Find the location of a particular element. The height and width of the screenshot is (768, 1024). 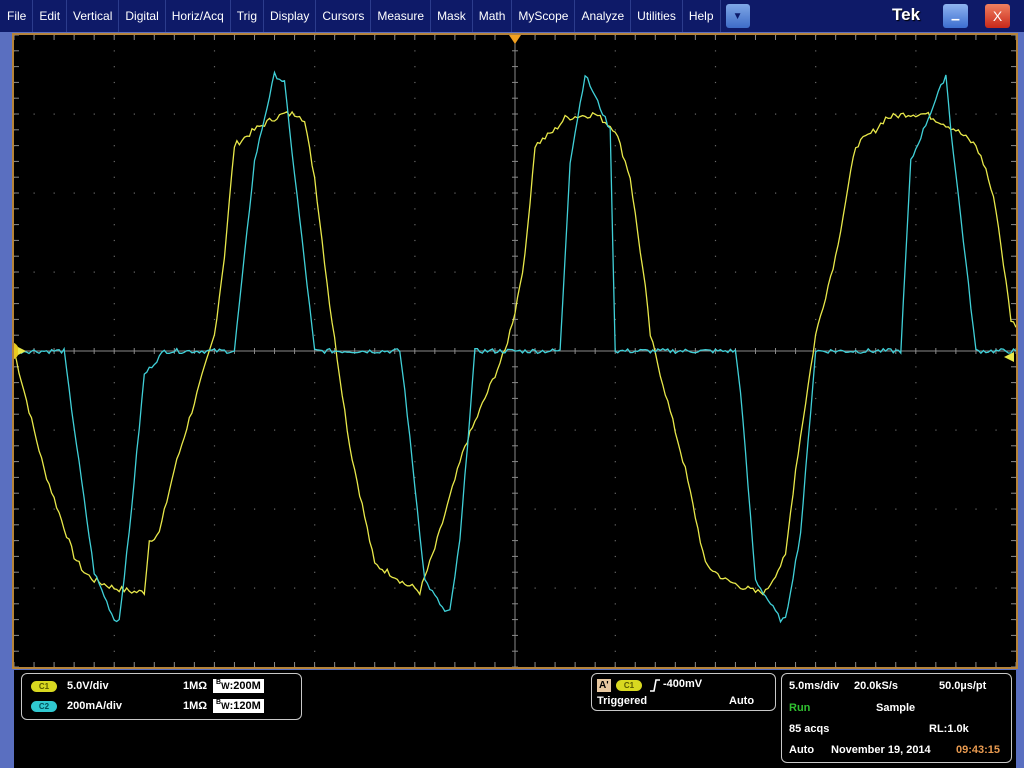

menu-utilities: Utilities is located at coordinates (657, 16).